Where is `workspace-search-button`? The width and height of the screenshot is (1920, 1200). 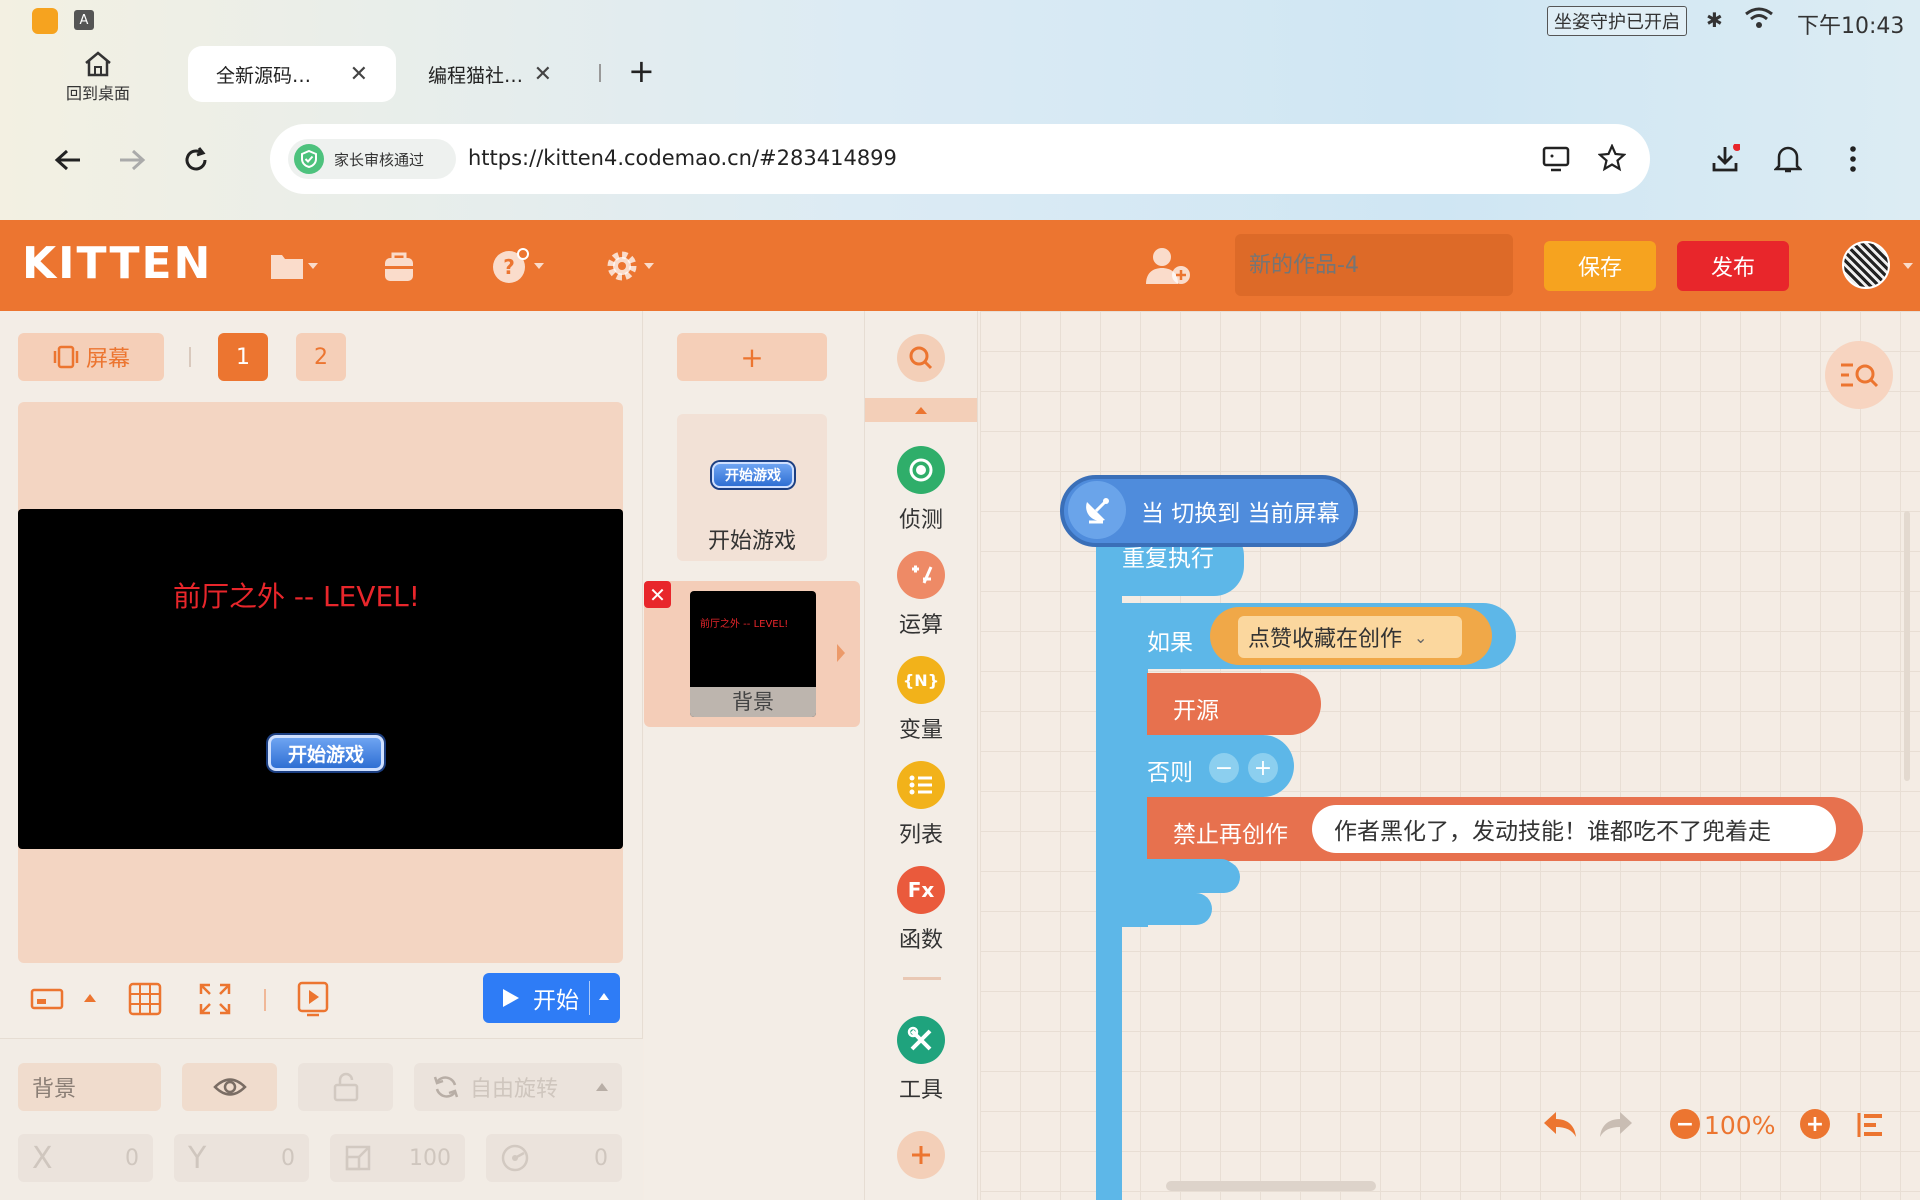
workspace-search-button is located at coordinates (1859, 375).